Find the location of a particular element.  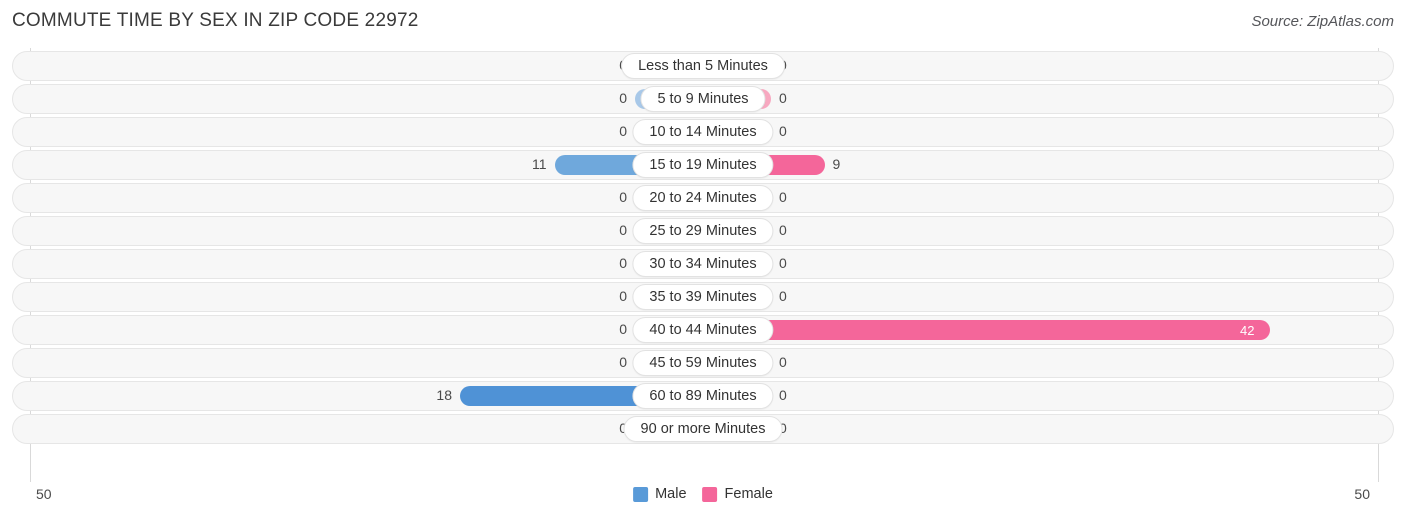

bar-female is located at coordinates (986, 330).